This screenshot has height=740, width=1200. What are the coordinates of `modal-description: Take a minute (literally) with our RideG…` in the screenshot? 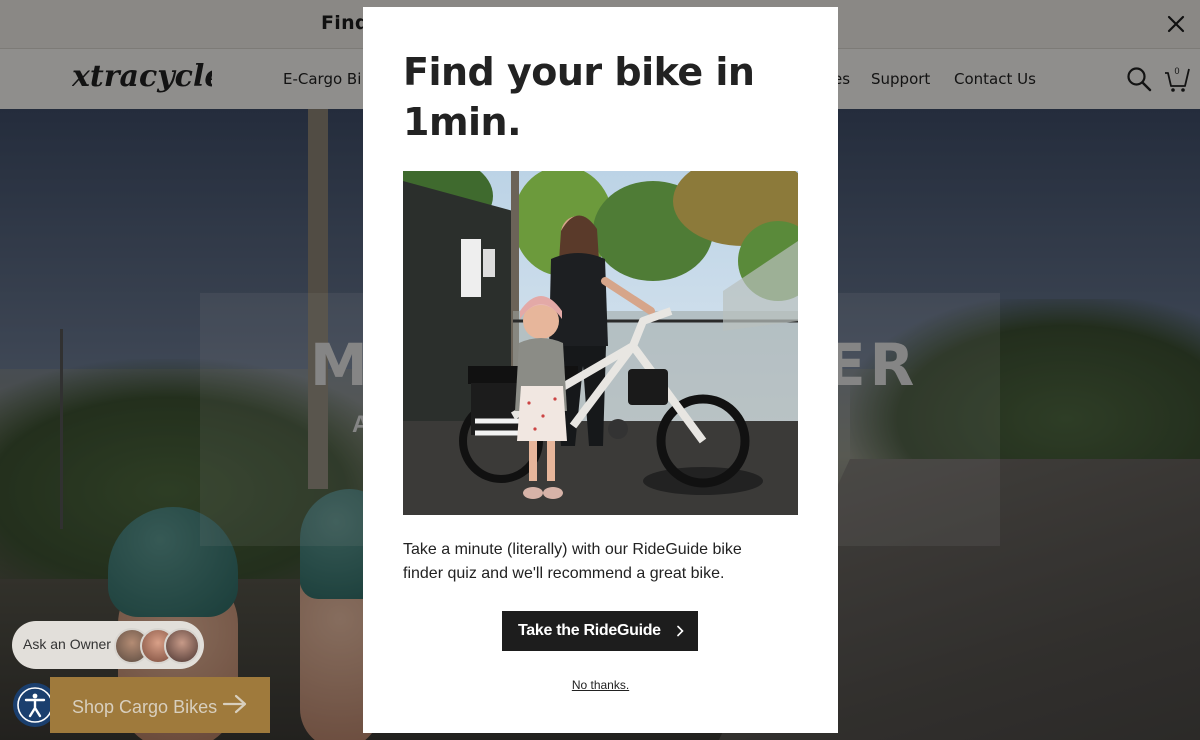 It's located at (572, 561).